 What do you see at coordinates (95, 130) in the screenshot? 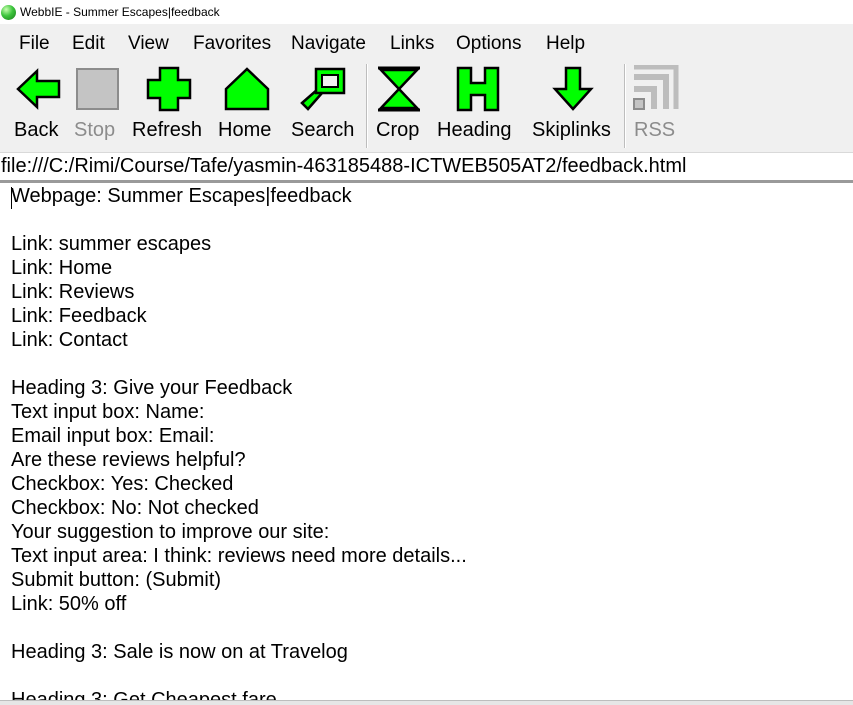
I see `stop-label: Stop` at bounding box center [95, 130].